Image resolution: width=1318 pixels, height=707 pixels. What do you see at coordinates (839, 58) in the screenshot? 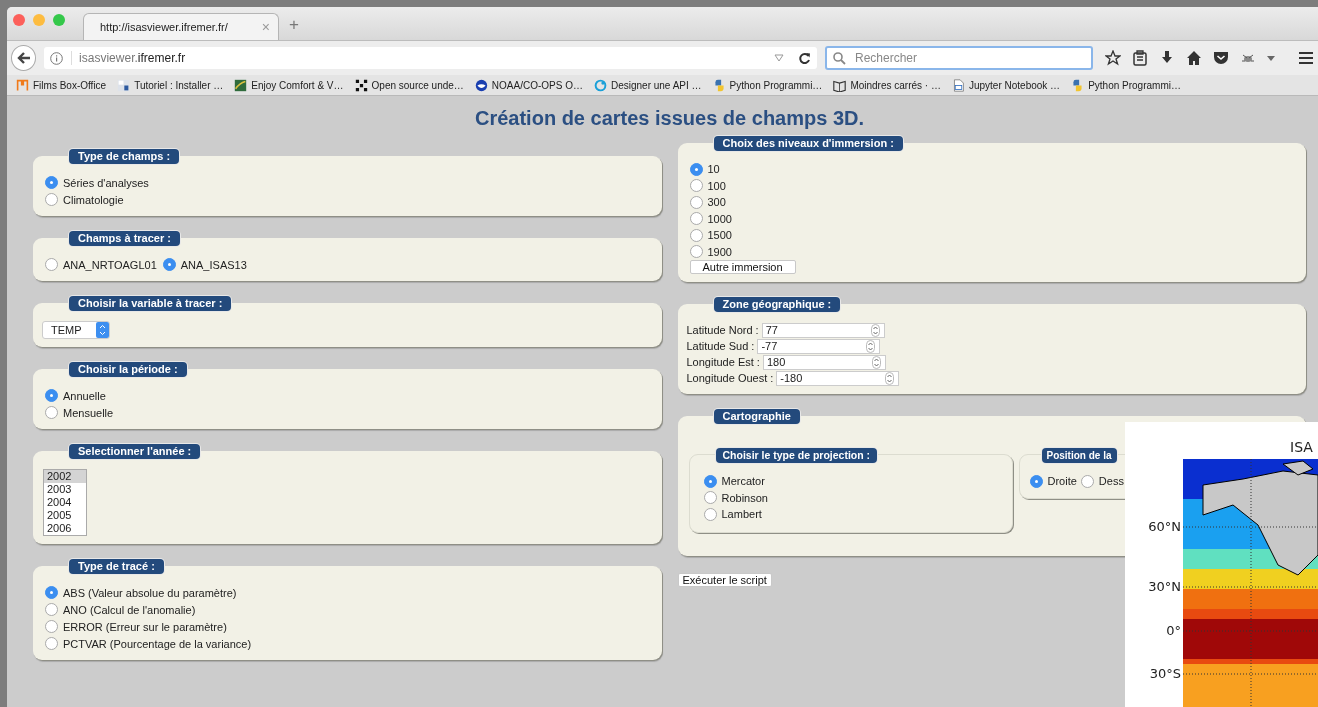
I see `search-icon` at bounding box center [839, 58].